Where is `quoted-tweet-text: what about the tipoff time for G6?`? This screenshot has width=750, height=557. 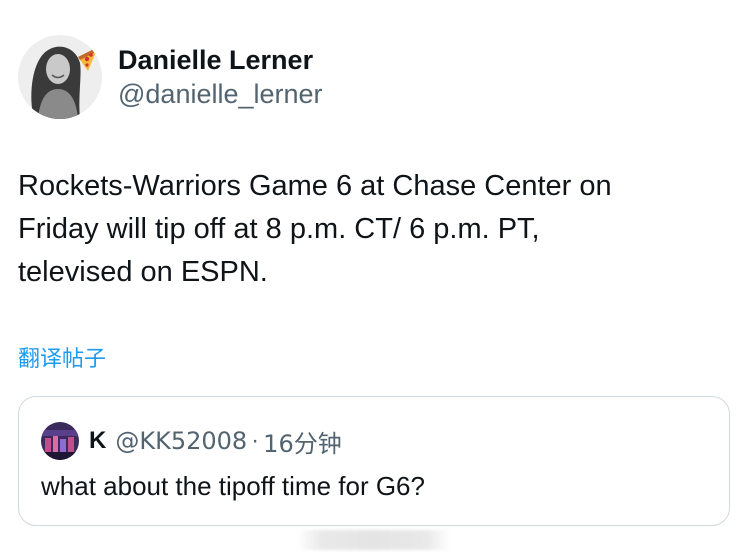
quoted-tweet-text: what about the tipoff time for G6? is located at coordinates (233, 486).